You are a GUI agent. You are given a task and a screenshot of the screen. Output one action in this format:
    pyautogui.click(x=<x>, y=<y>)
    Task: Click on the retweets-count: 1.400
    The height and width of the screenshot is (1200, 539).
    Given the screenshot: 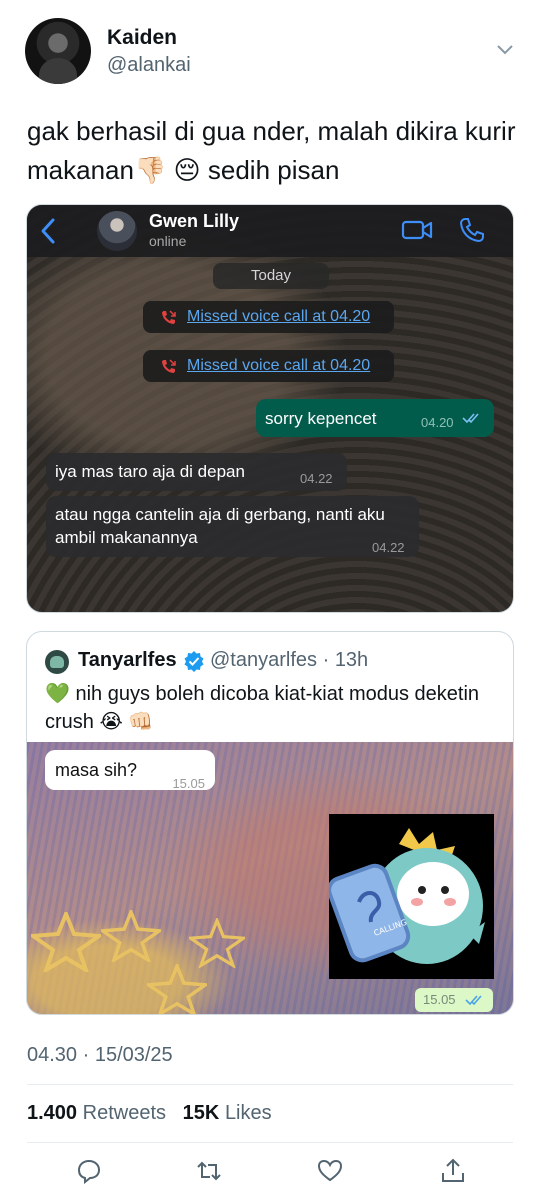 What is the action you would take?
    pyautogui.click(x=52, y=1113)
    